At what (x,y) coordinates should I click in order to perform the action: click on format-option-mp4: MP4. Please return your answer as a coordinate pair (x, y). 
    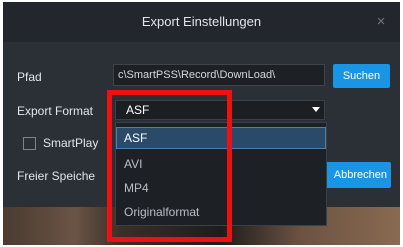
    Looking at the image, I should click on (221, 188).